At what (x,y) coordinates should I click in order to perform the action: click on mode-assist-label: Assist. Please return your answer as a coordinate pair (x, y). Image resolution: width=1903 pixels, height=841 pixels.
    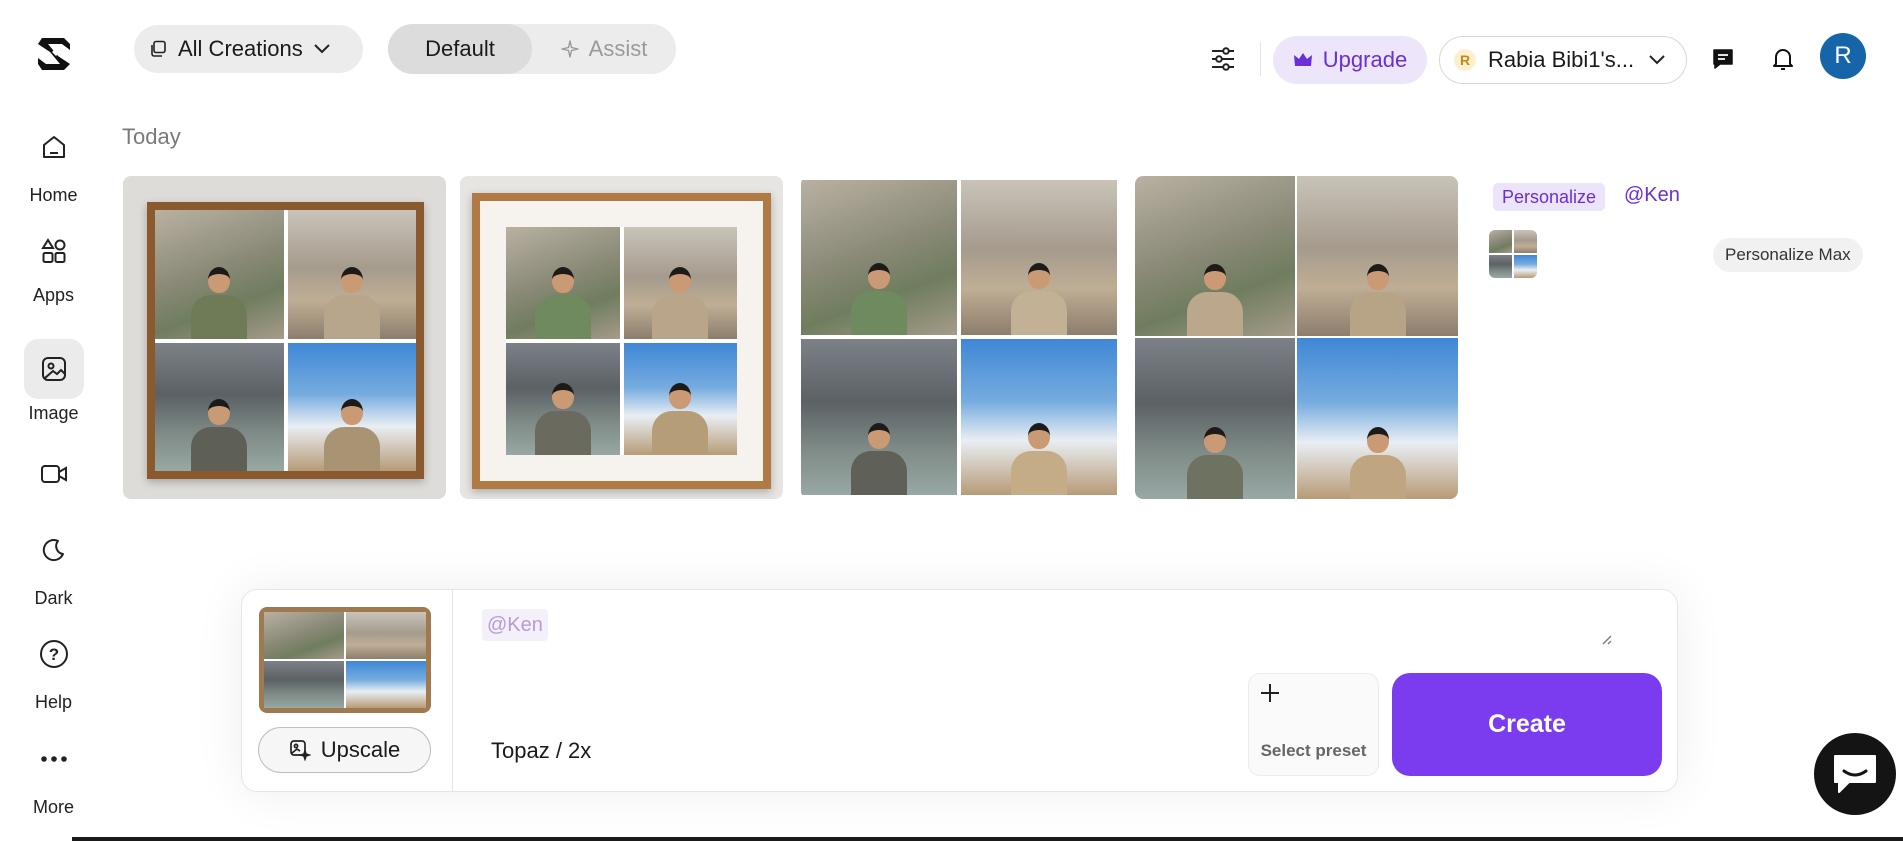
    Looking at the image, I should click on (618, 48).